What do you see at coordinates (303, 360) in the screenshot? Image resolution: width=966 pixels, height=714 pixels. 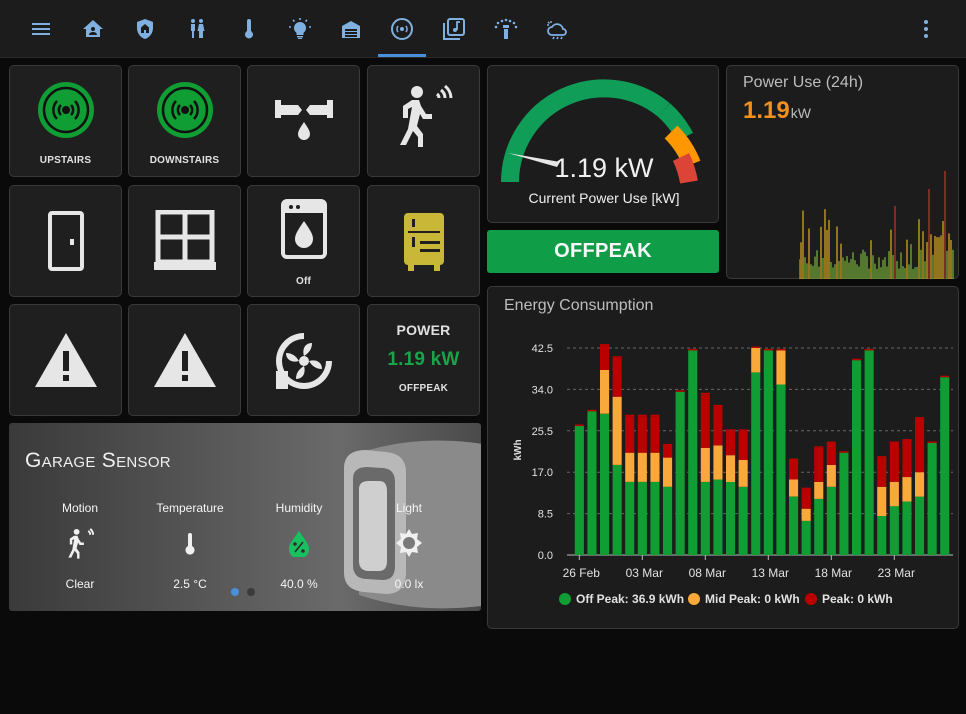 I see `tile-hvac` at bounding box center [303, 360].